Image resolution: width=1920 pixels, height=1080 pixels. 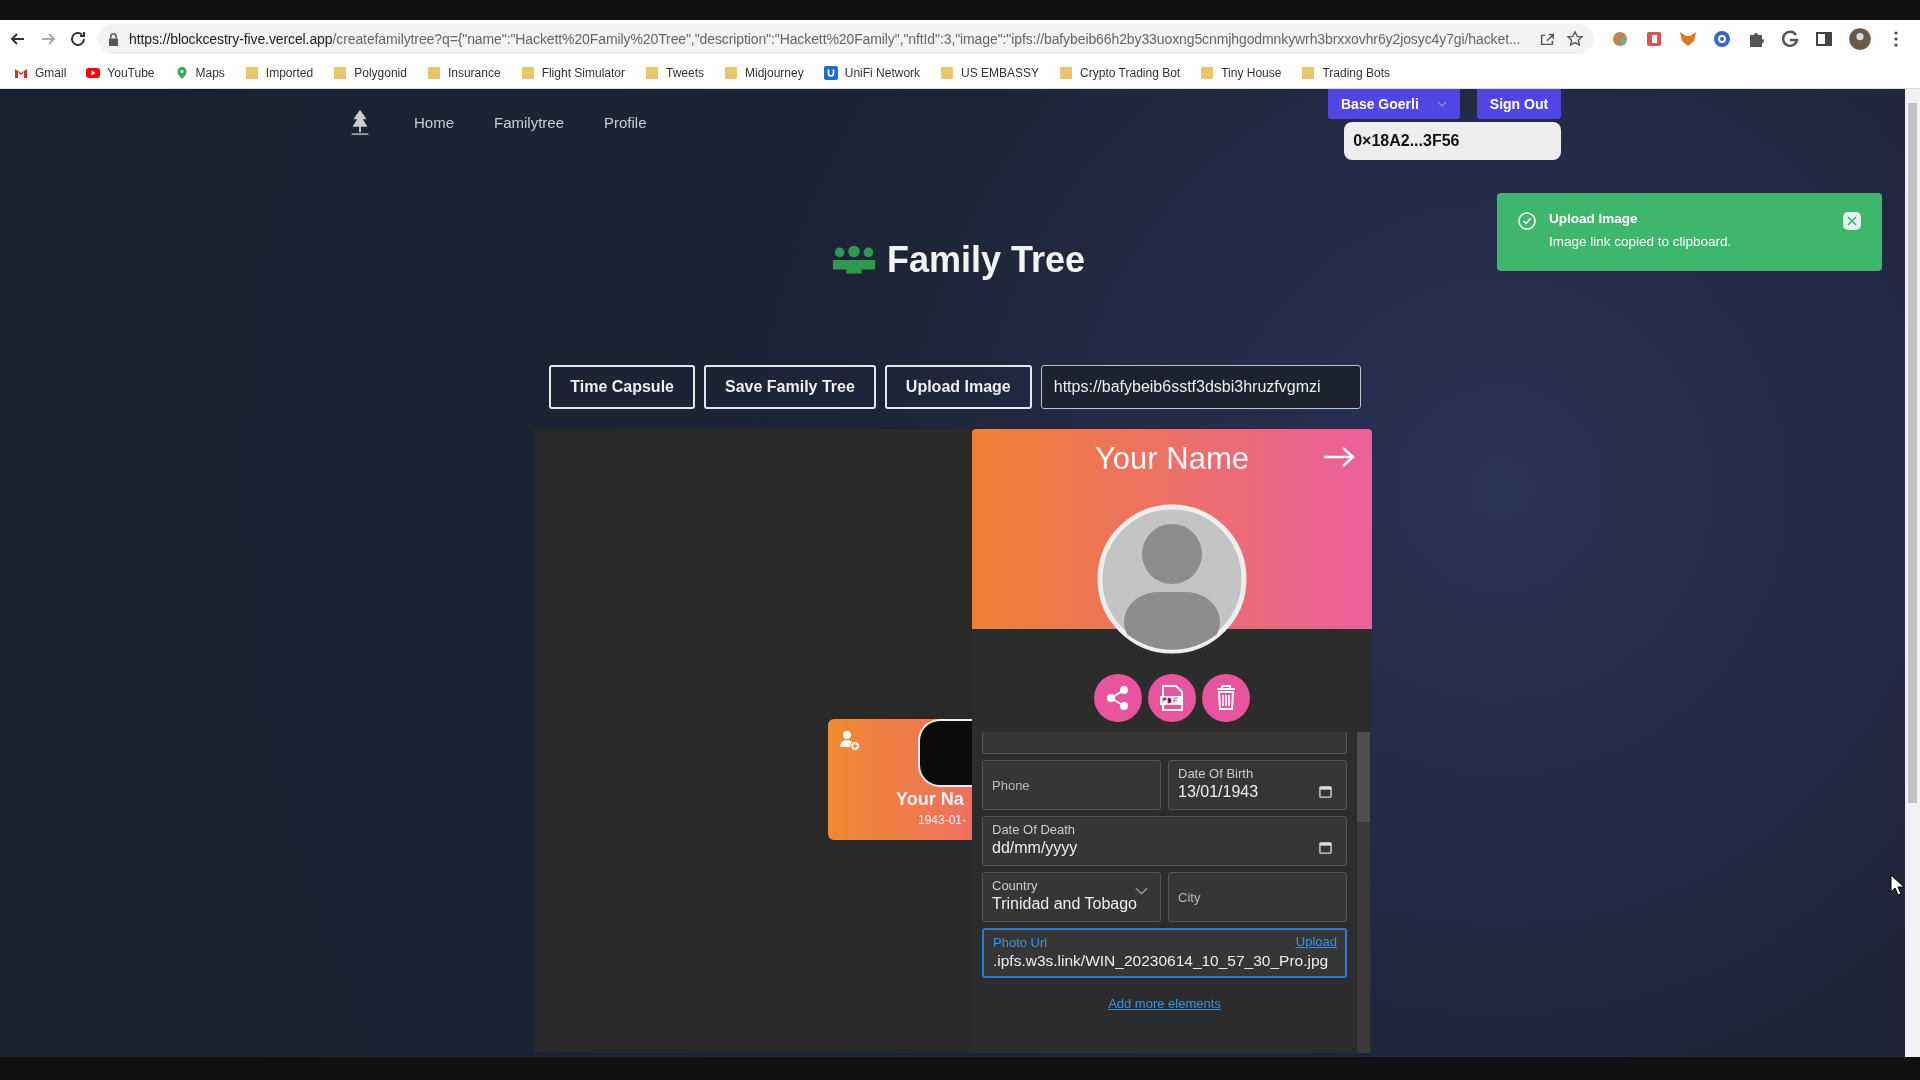 What do you see at coordinates (199, 73) in the screenshot?
I see `bookmark: Maps` at bounding box center [199, 73].